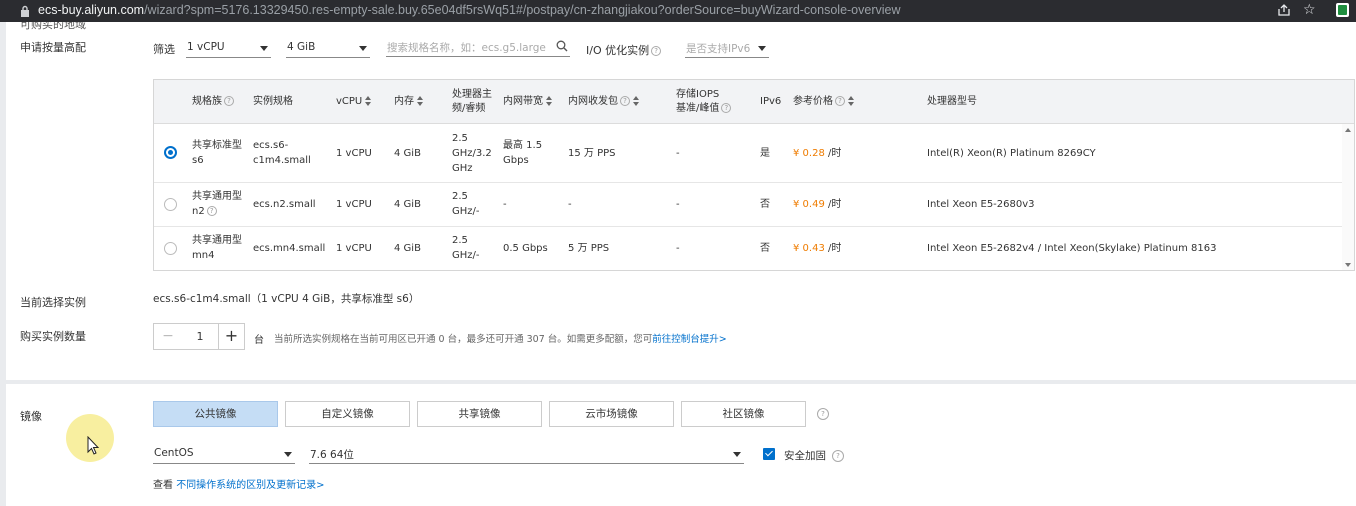 The height and width of the screenshot is (506, 1356). I want to click on cell-spec: ecs.n2.small, so click(284, 204).